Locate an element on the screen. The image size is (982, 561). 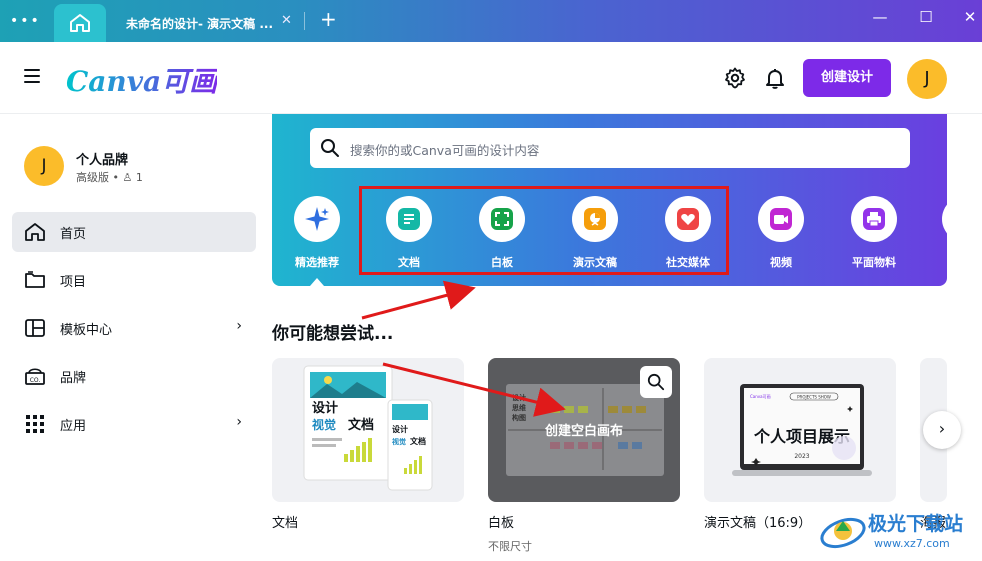
maximize-button: ☐ is located at coordinates (926, 17).